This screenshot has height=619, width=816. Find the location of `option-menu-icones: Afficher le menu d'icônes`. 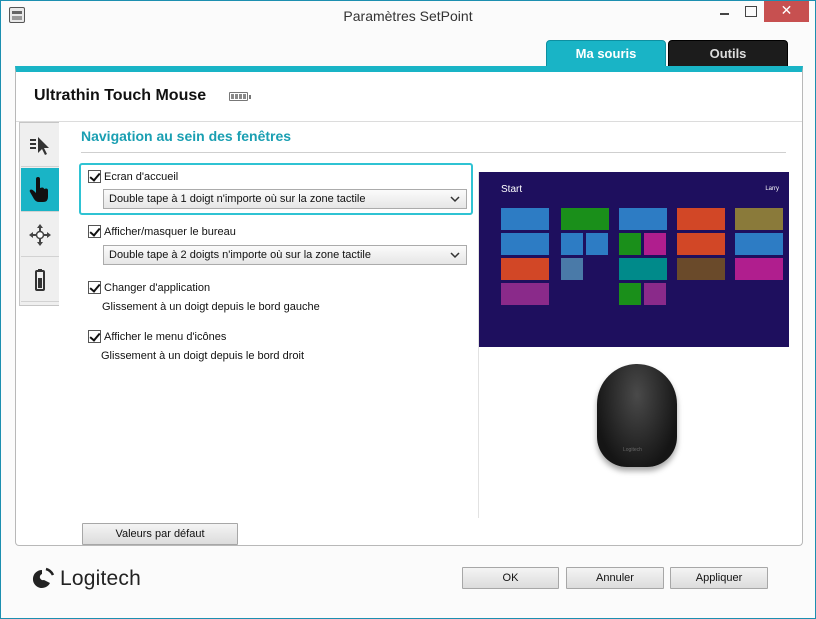

option-menu-icones: Afficher le menu d'icônes is located at coordinates (157, 336).